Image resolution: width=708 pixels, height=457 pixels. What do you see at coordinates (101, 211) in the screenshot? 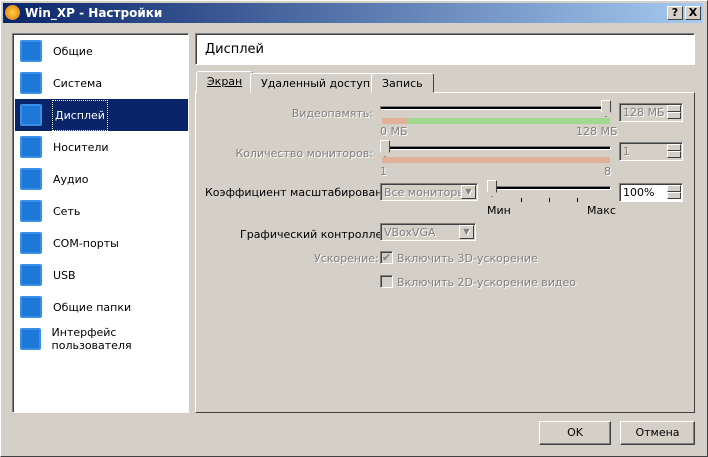
I see `sidebar-item: Сеть` at bounding box center [101, 211].